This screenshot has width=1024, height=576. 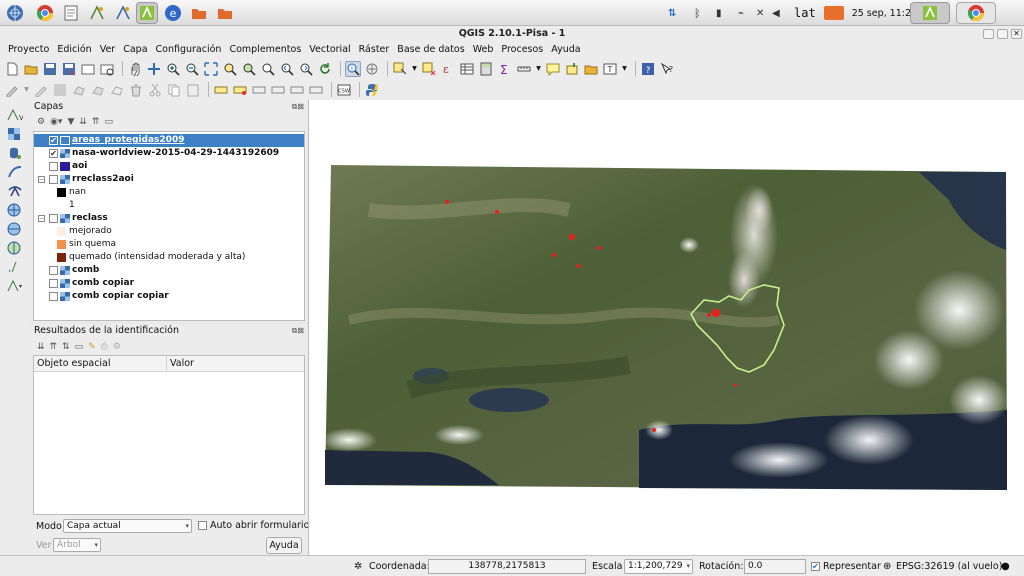 I want to click on qgis-alt-icon, so click(x=123, y=13).